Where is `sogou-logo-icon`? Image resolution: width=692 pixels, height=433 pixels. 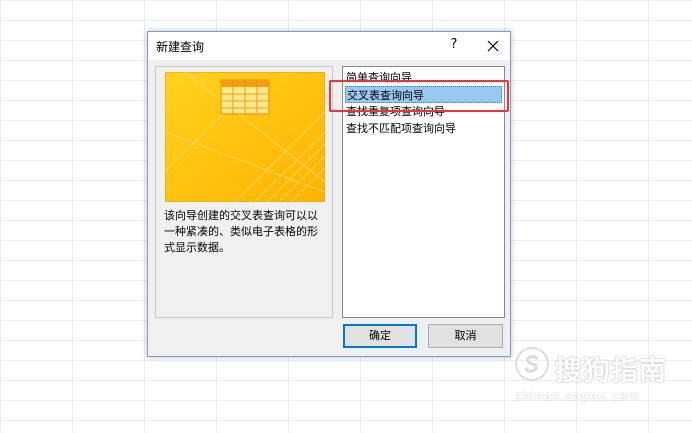
sogou-logo-icon is located at coordinates (532, 364).